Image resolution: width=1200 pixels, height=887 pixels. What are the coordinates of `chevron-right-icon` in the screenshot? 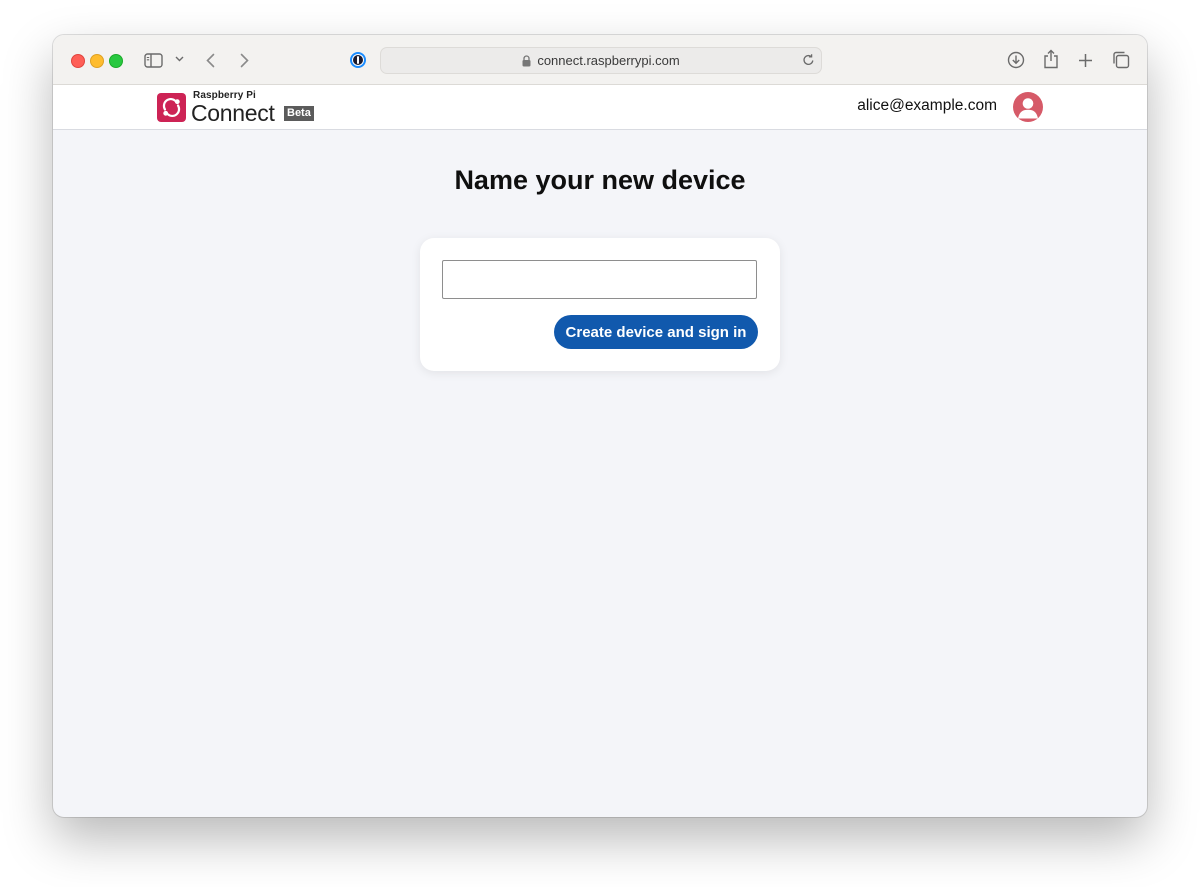 It's located at (244, 60).